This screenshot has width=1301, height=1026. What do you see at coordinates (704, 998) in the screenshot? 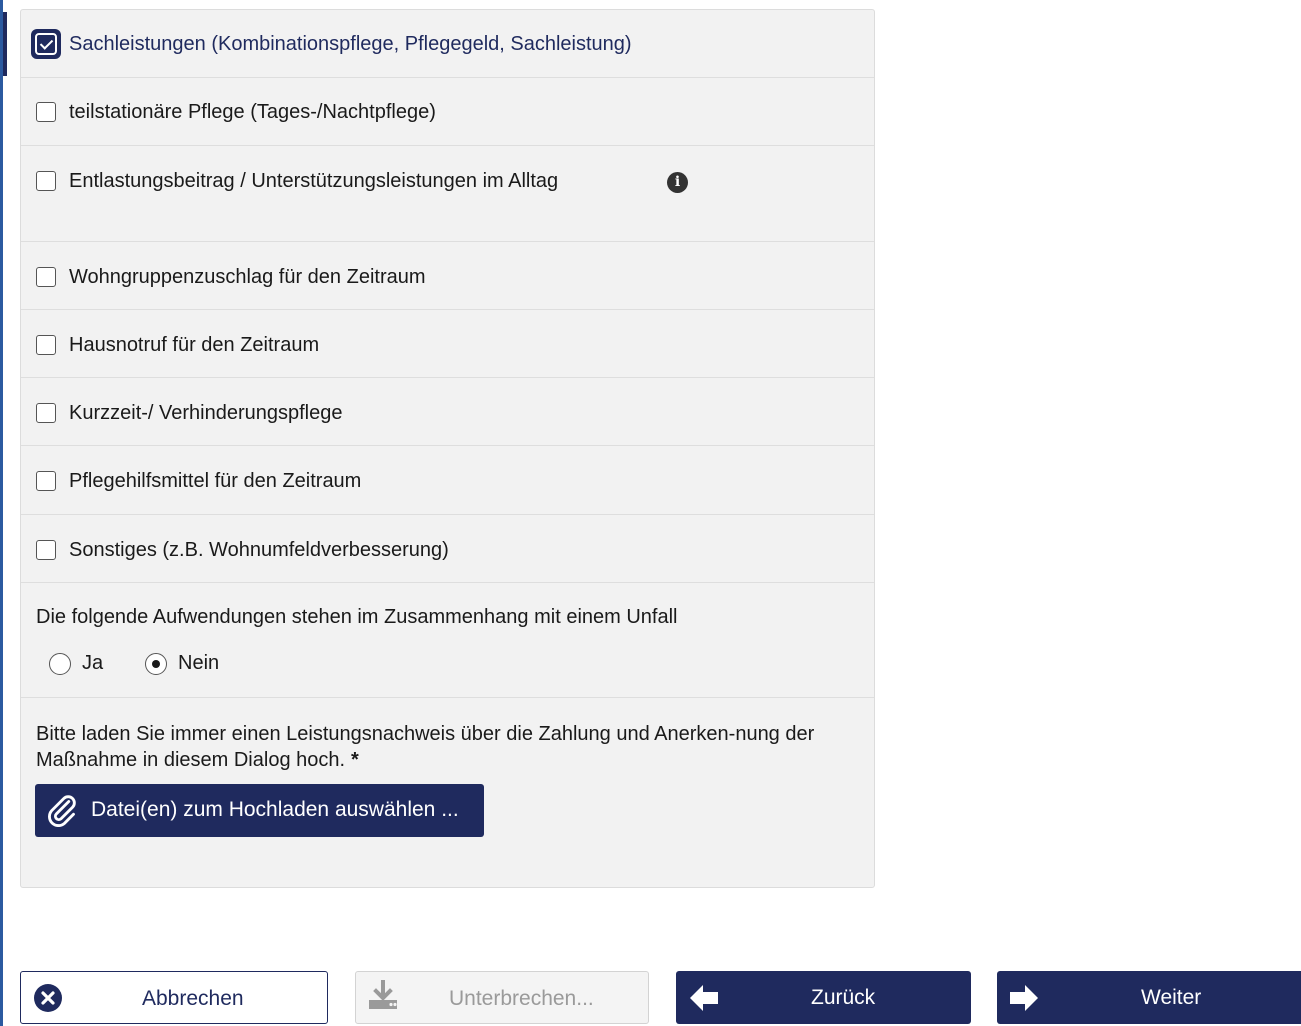
I see `arrow-left-icon` at bounding box center [704, 998].